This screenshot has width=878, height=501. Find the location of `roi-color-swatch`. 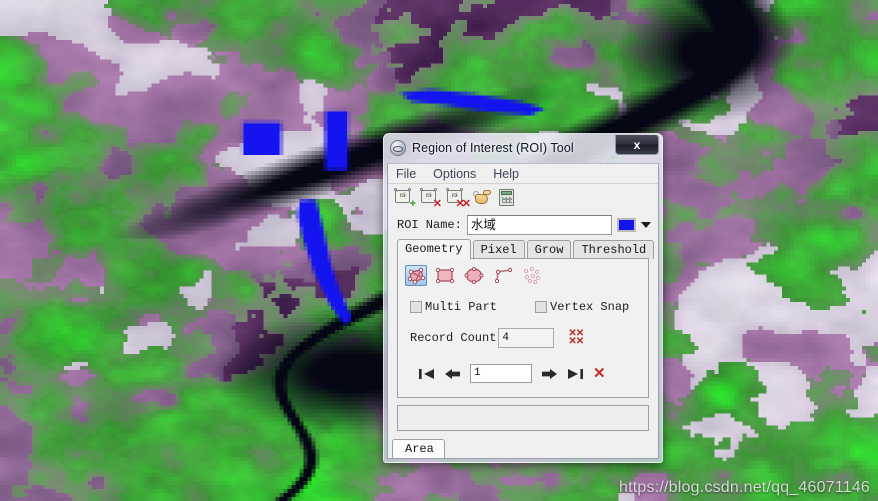

roi-color-swatch is located at coordinates (626, 225).